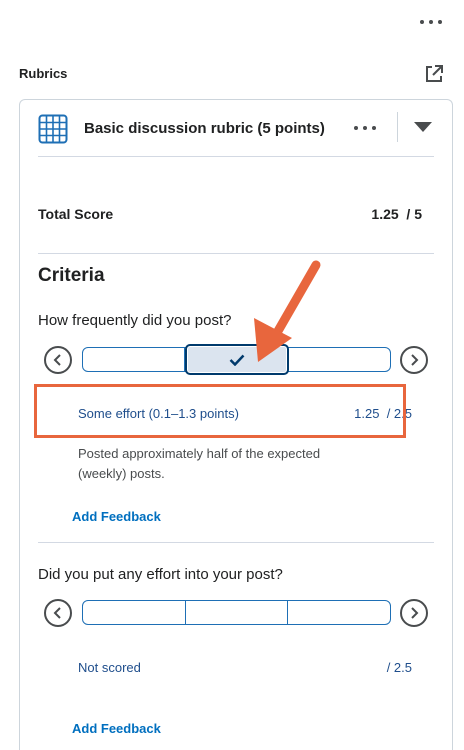 Image resolution: width=464 pixels, height=750 pixels. What do you see at coordinates (109, 667) in the screenshot?
I see `level-name: Not scored` at bounding box center [109, 667].